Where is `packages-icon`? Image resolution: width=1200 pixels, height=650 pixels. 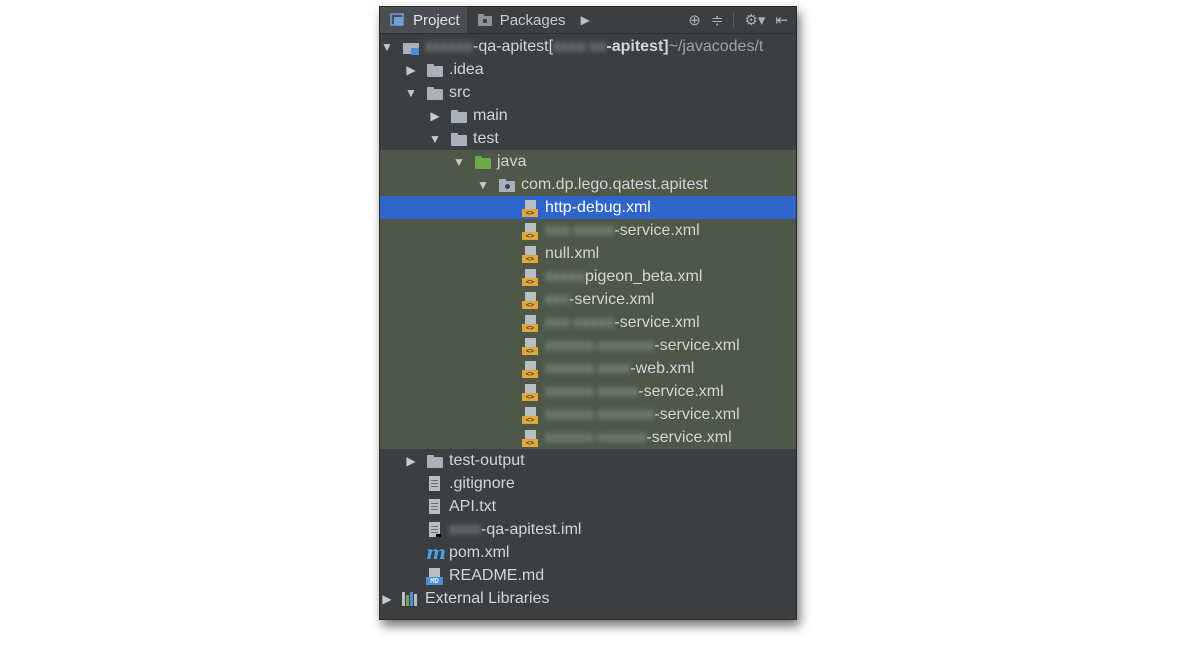
packages-icon is located at coordinates (485, 20).